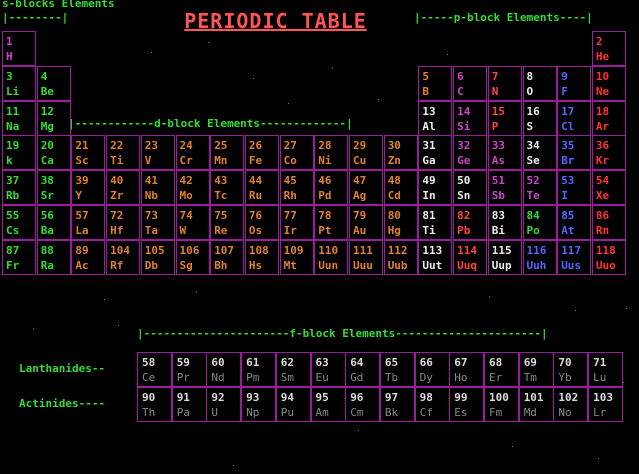 The image size is (639, 474). What do you see at coordinates (331, 153) in the screenshot?
I see `element-cell-ni: 28 Ni` at bounding box center [331, 153].